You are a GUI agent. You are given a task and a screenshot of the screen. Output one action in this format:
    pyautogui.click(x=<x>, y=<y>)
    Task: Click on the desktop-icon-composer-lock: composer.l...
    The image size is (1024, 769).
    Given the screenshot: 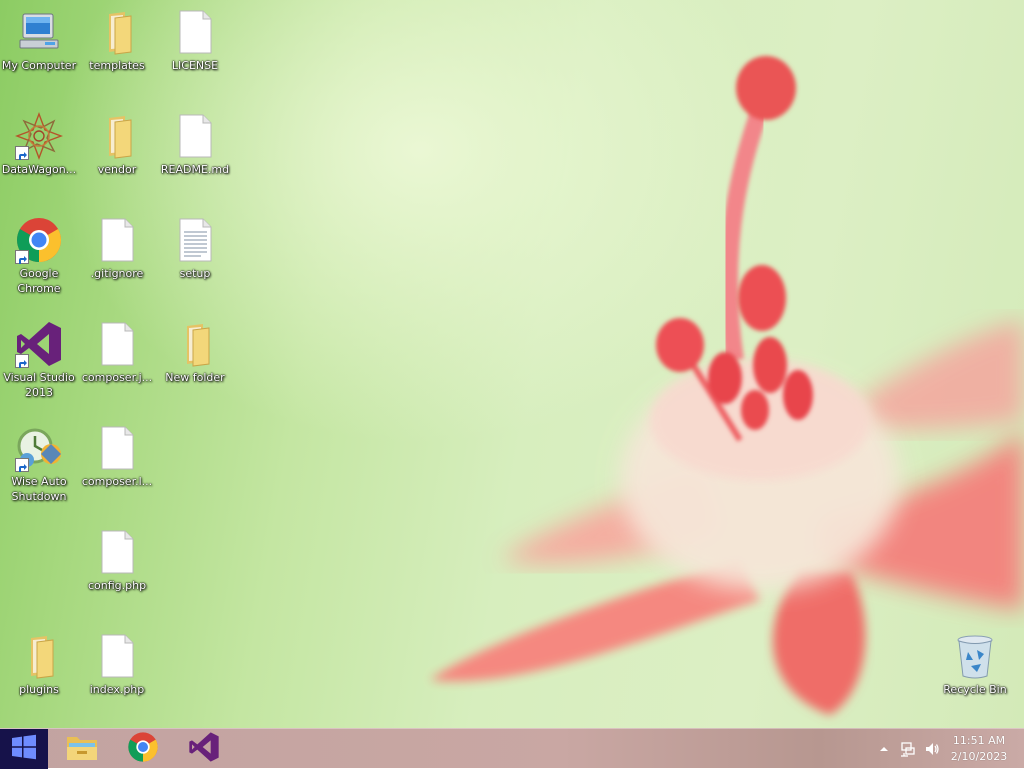 What is the action you would take?
    pyautogui.click(x=117, y=456)
    